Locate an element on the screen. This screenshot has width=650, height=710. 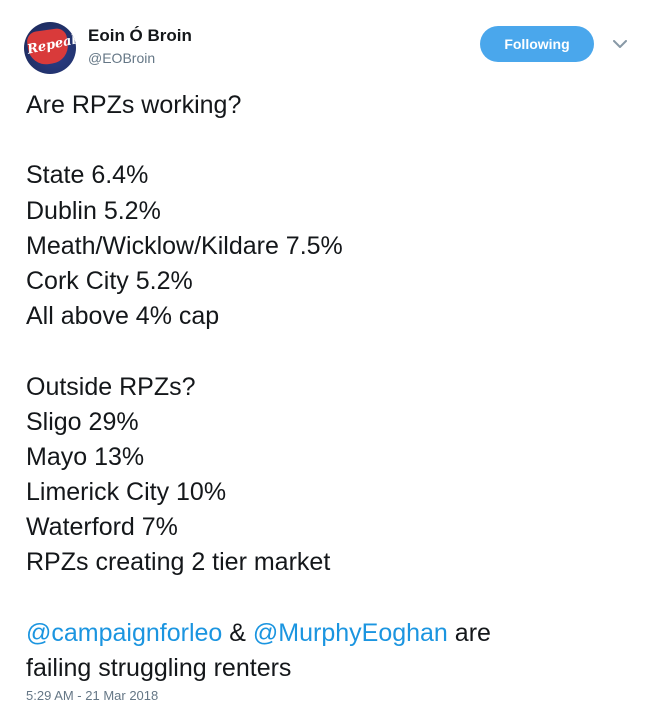
closing-line-2: failing struggling renters is located at coordinates (159, 668).